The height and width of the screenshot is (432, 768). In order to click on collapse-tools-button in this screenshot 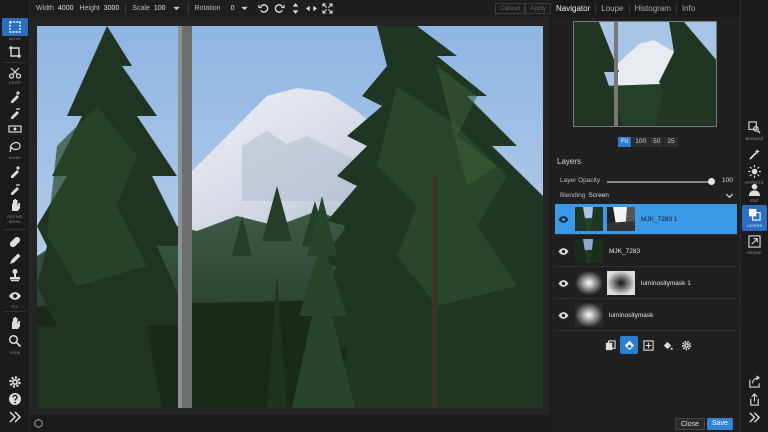, I will do `click(15, 417)`.